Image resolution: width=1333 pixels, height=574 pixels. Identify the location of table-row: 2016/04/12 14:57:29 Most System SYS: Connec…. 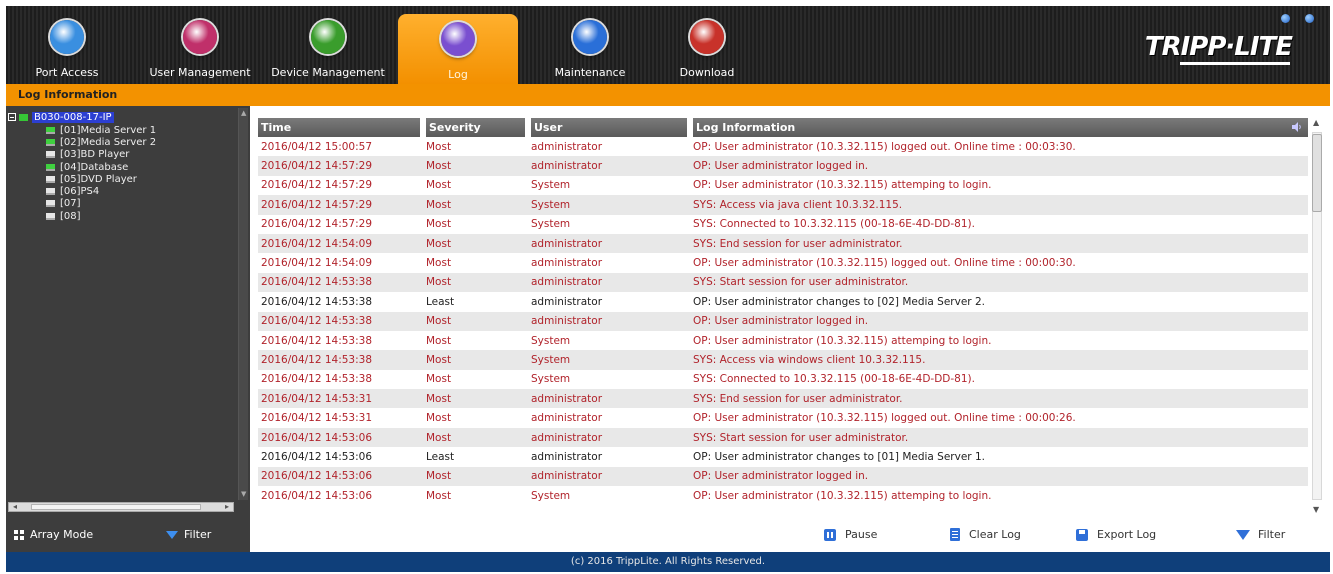
(783, 224).